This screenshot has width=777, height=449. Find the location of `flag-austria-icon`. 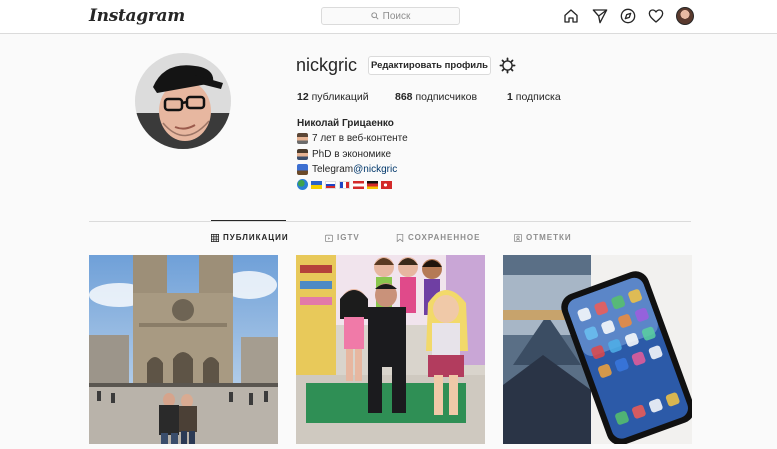

flag-austria-icon is located at coordinates (358, 184).